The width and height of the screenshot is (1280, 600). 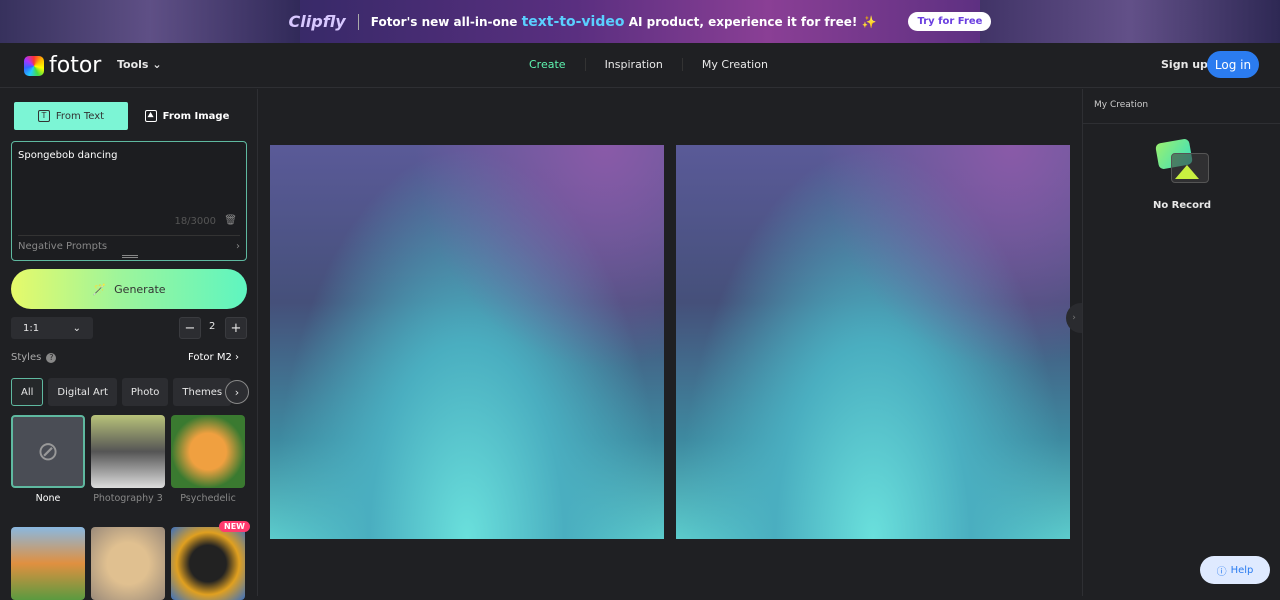 I want to click on styles-label: Styles?, so click(x=34, y=357).